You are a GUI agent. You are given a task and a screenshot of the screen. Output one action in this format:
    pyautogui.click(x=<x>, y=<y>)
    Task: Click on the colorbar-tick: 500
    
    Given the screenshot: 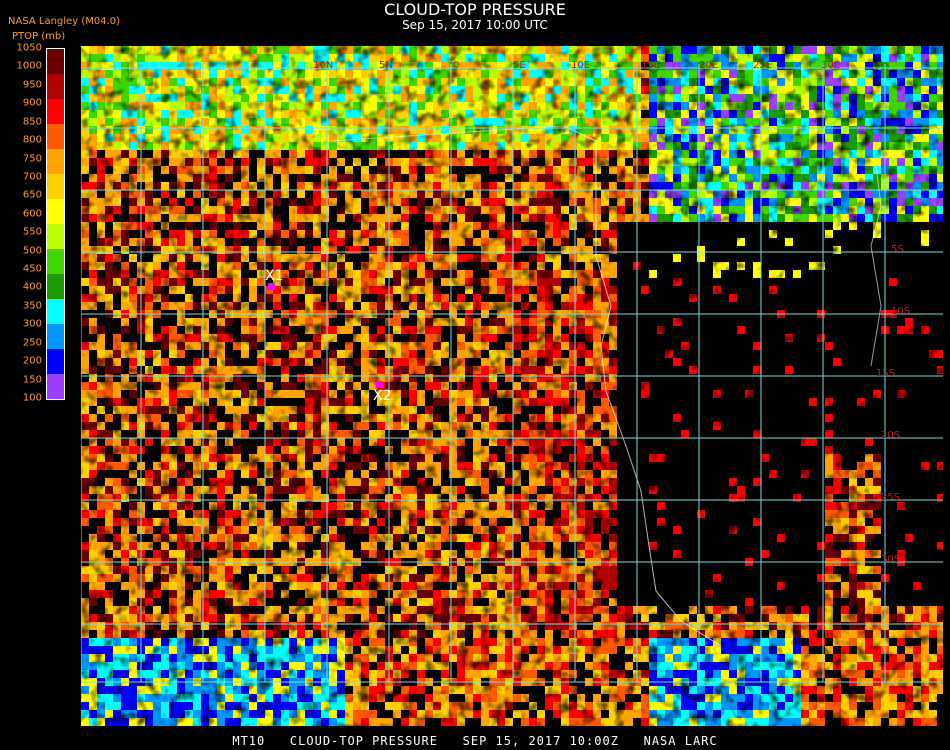 What is the action you would take?
    pyautogui.click(x=32, y=251)
    